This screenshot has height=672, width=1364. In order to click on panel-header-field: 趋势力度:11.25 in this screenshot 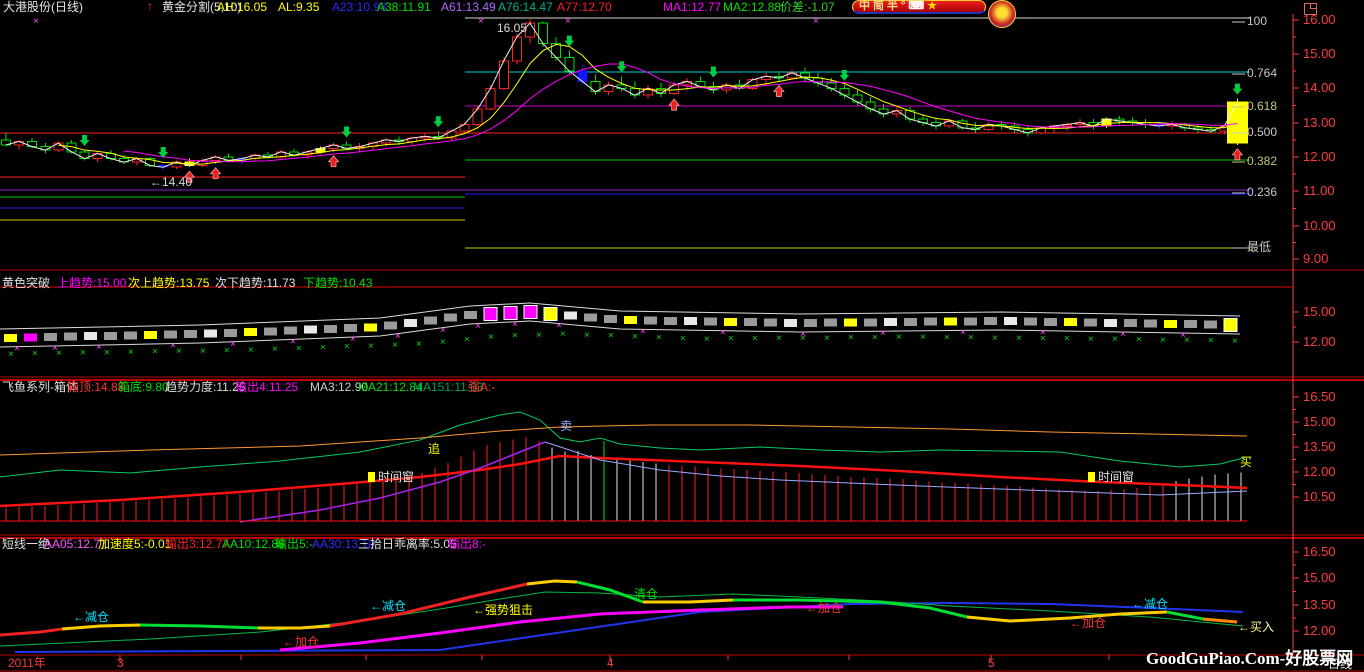, I will do `click(205, 387)`.